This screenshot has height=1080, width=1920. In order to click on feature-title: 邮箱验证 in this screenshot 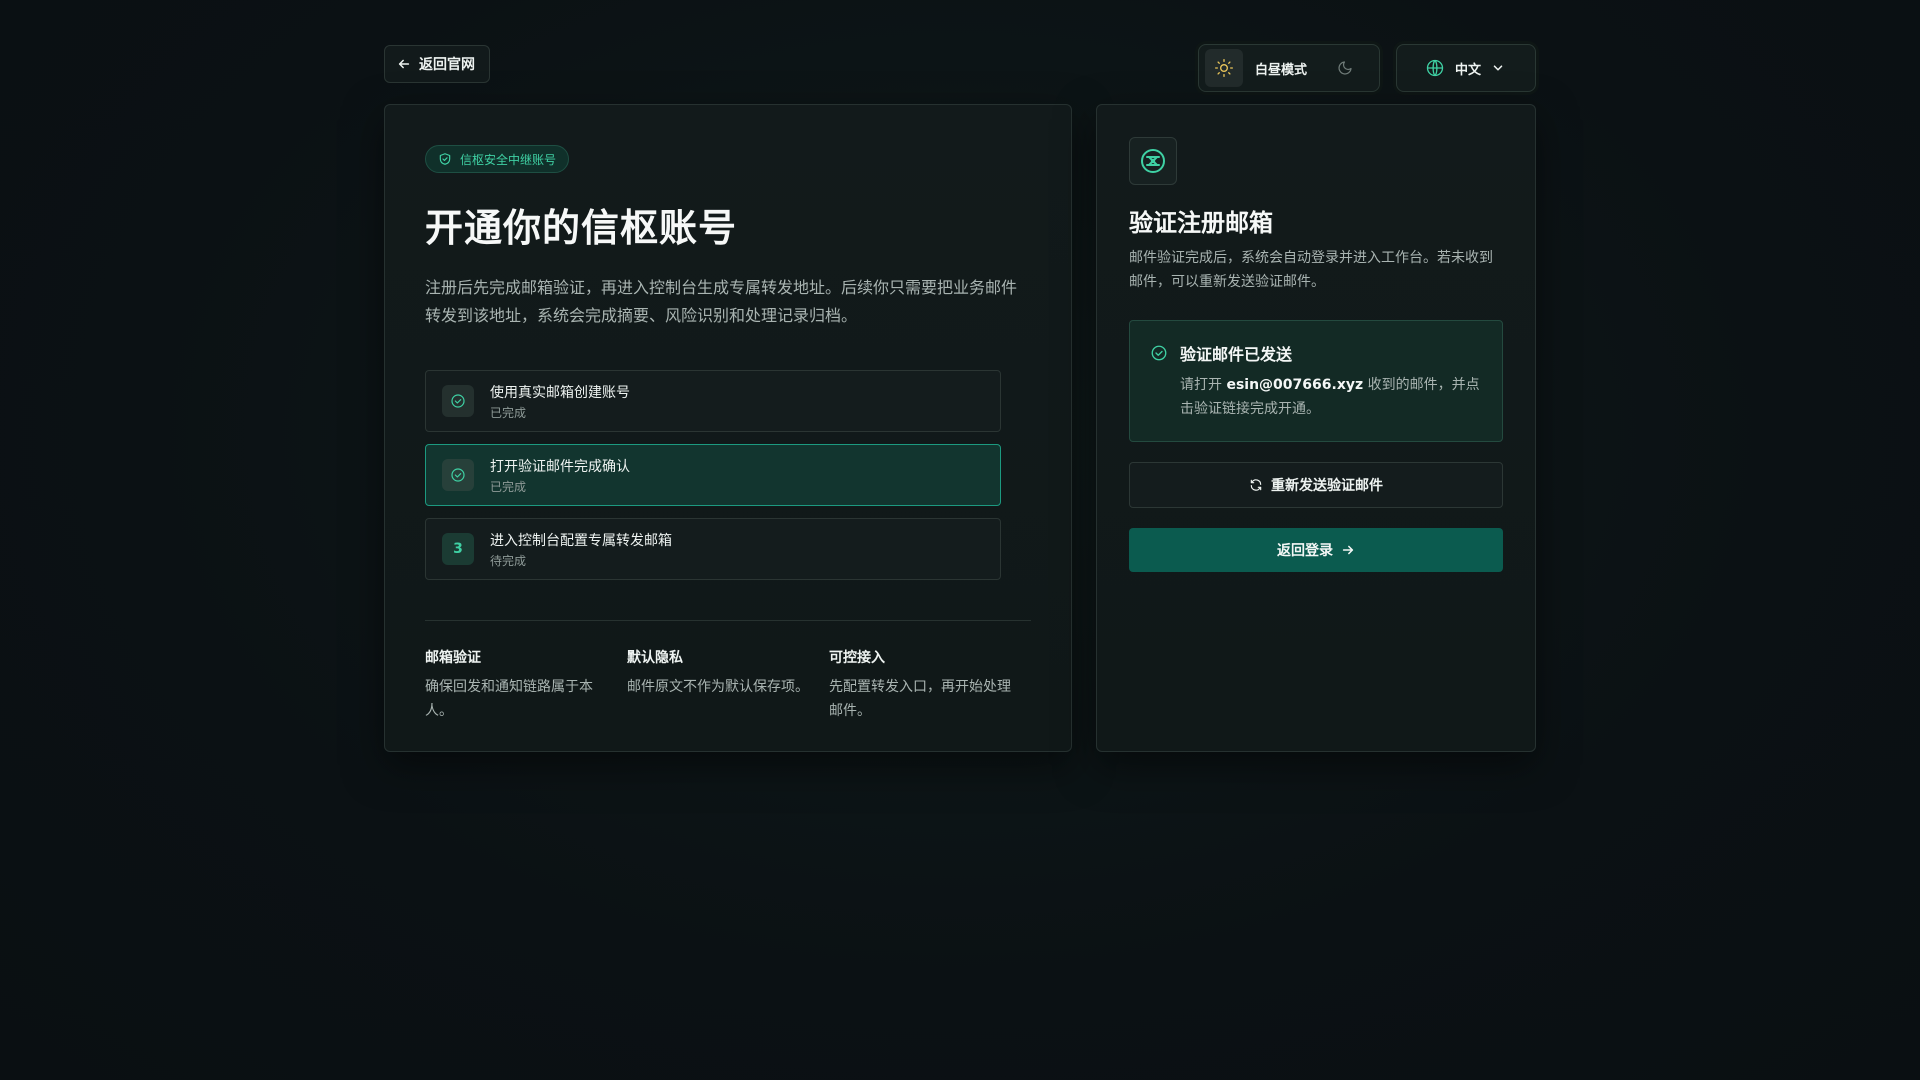, I will do `click(453, 658)`.